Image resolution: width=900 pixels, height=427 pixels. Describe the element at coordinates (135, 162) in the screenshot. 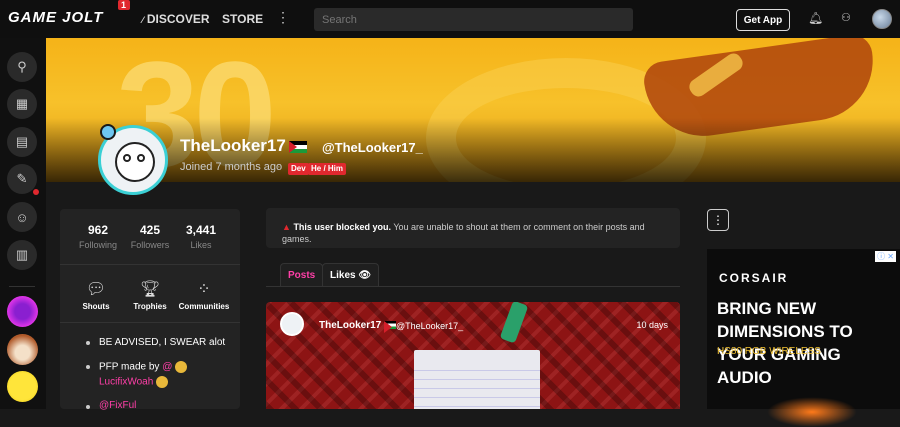

I see `avatar-face-art` at that location.